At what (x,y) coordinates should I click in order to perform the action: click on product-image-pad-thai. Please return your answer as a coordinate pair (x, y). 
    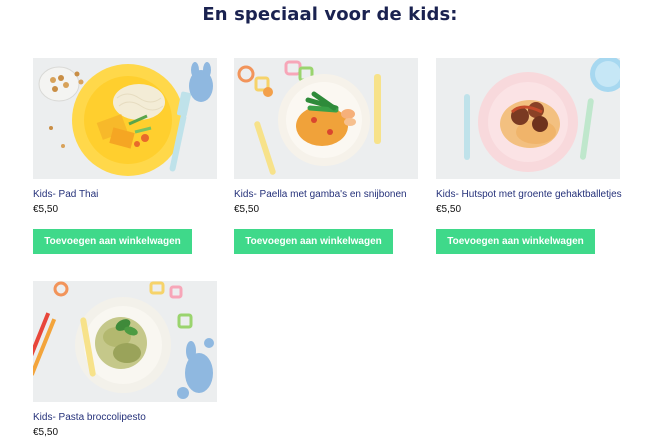
    Looking at the image, I should click on (125, 118).